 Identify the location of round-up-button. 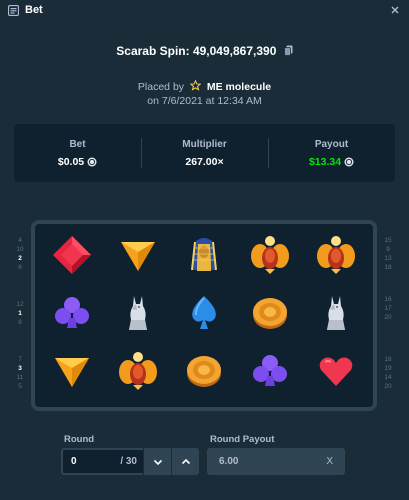
(185, 461).